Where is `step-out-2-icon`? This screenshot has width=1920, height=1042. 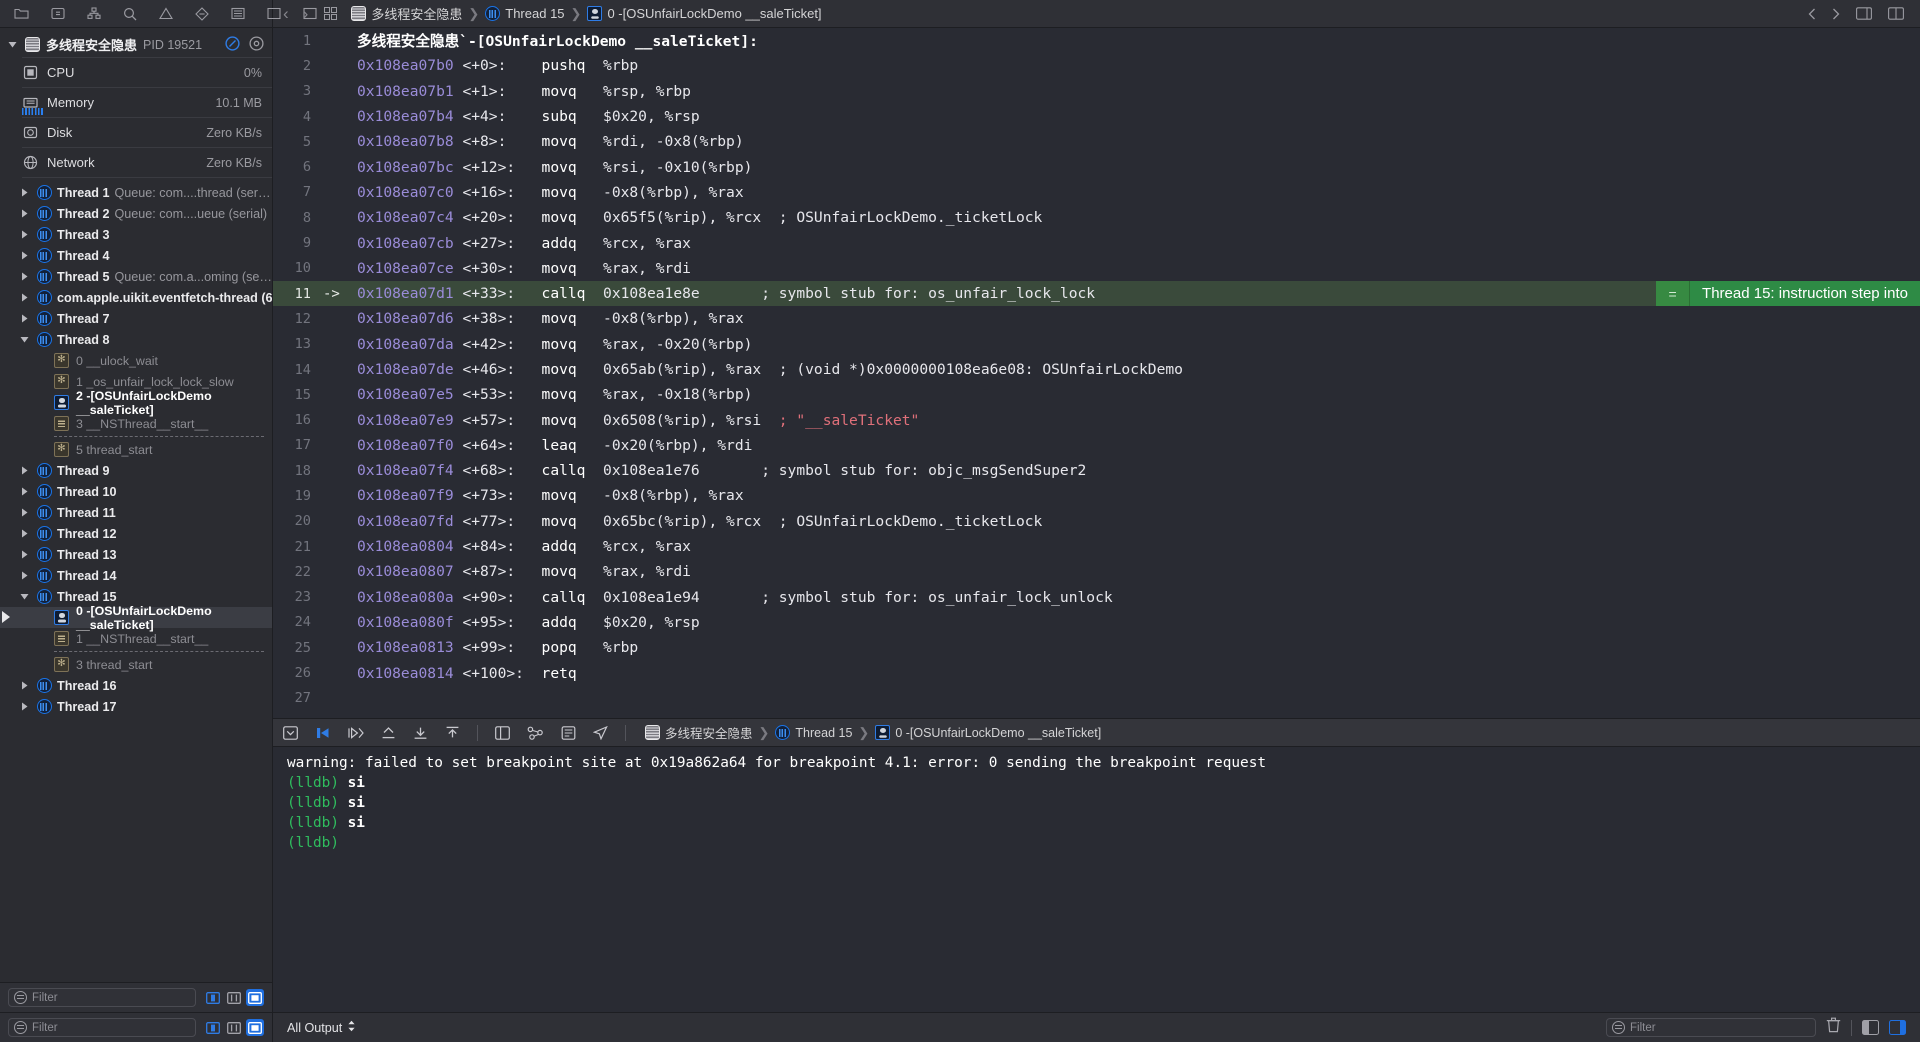
step-out-2-icon is located at coordinates (452, 733).